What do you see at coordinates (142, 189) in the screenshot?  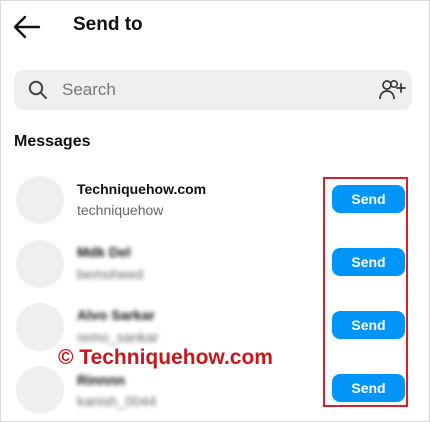 I see `contact-name: Techniquehow.com` at bounding box center [142, 189].